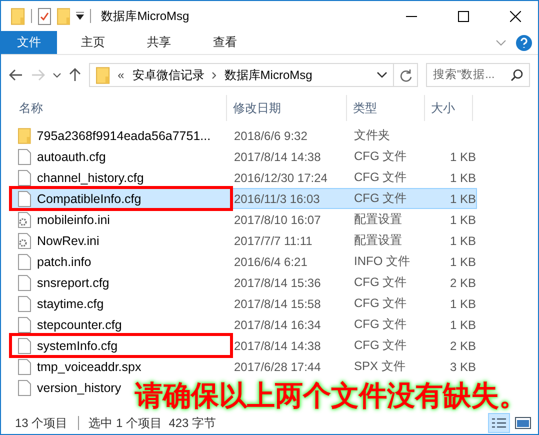  I want to click on file-row: tmp_voiceaddr.spx 2017/6/28 17:44 SPX 文件 3 KB, so click(244, 366).